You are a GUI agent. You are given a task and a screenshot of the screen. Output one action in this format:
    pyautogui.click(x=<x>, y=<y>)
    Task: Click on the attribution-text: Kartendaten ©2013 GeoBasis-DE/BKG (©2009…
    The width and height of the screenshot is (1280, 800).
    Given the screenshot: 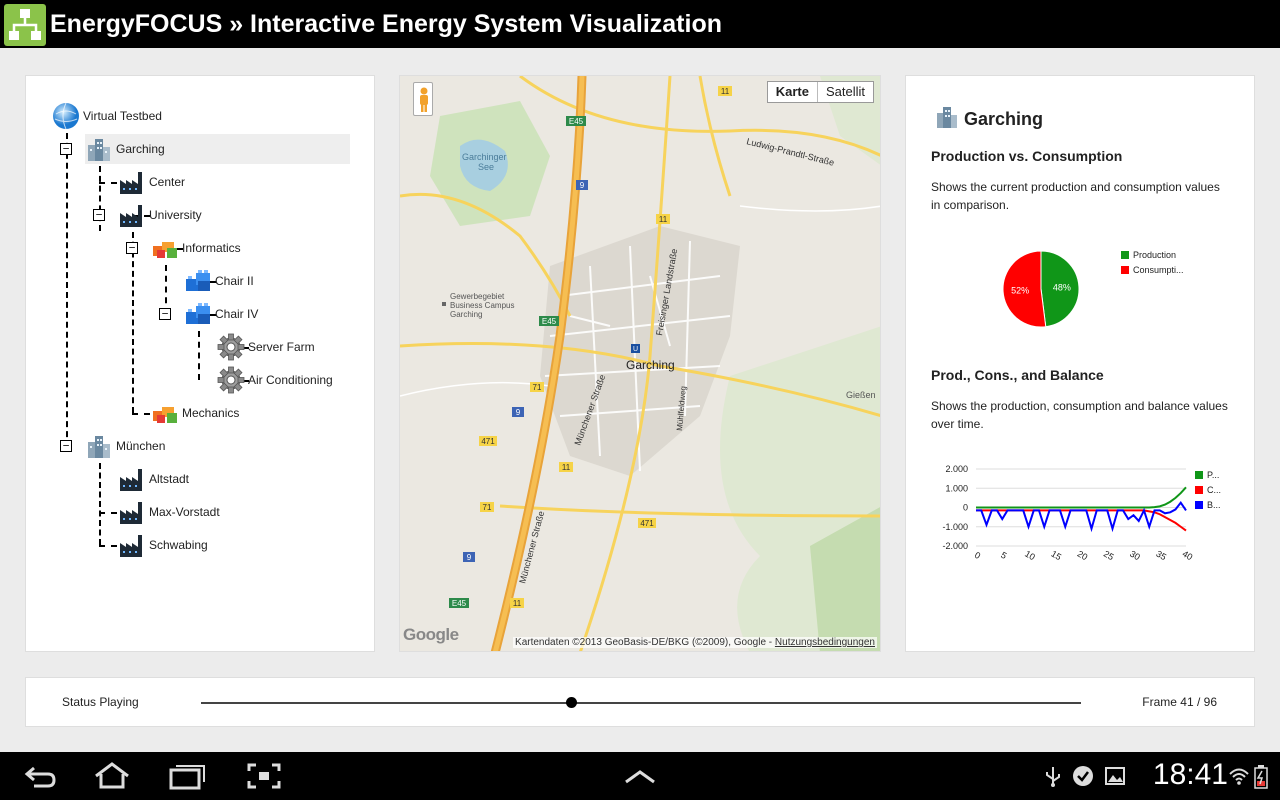 What is the action you would take?
    pyautogui.click(x=645, y=642)
    